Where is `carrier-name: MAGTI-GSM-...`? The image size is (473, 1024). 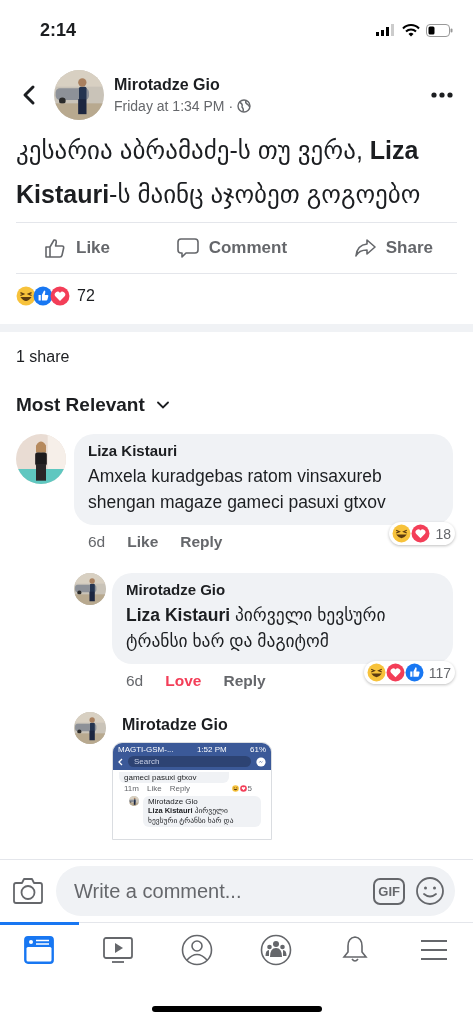 carrier-name: MAGTI-GSM-... is located at coordinates (146, 749).